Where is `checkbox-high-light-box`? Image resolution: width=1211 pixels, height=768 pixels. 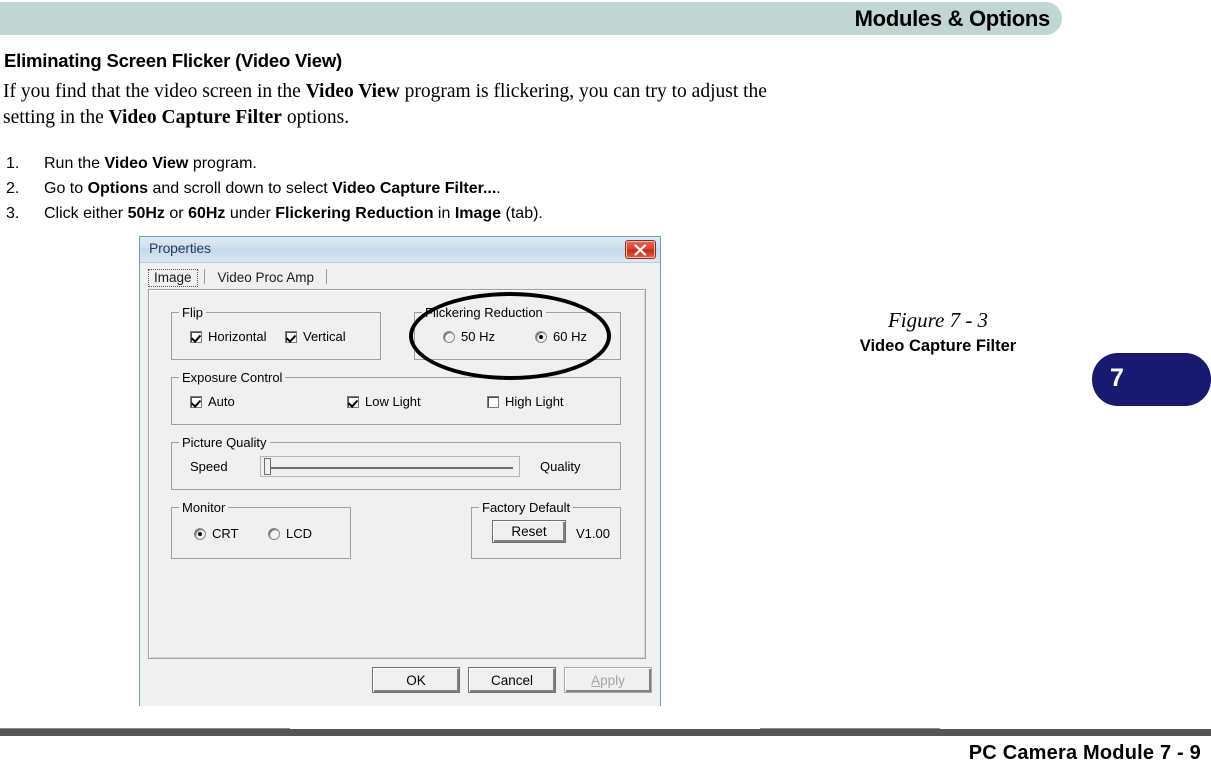
checkbox-high-light-box is located at coordinates (493, 401).